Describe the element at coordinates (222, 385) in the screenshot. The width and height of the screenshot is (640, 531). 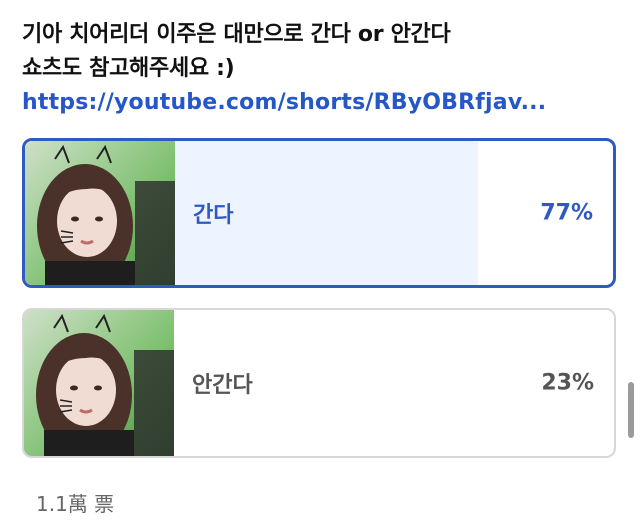
I see `option-label: 안간다` at that location.